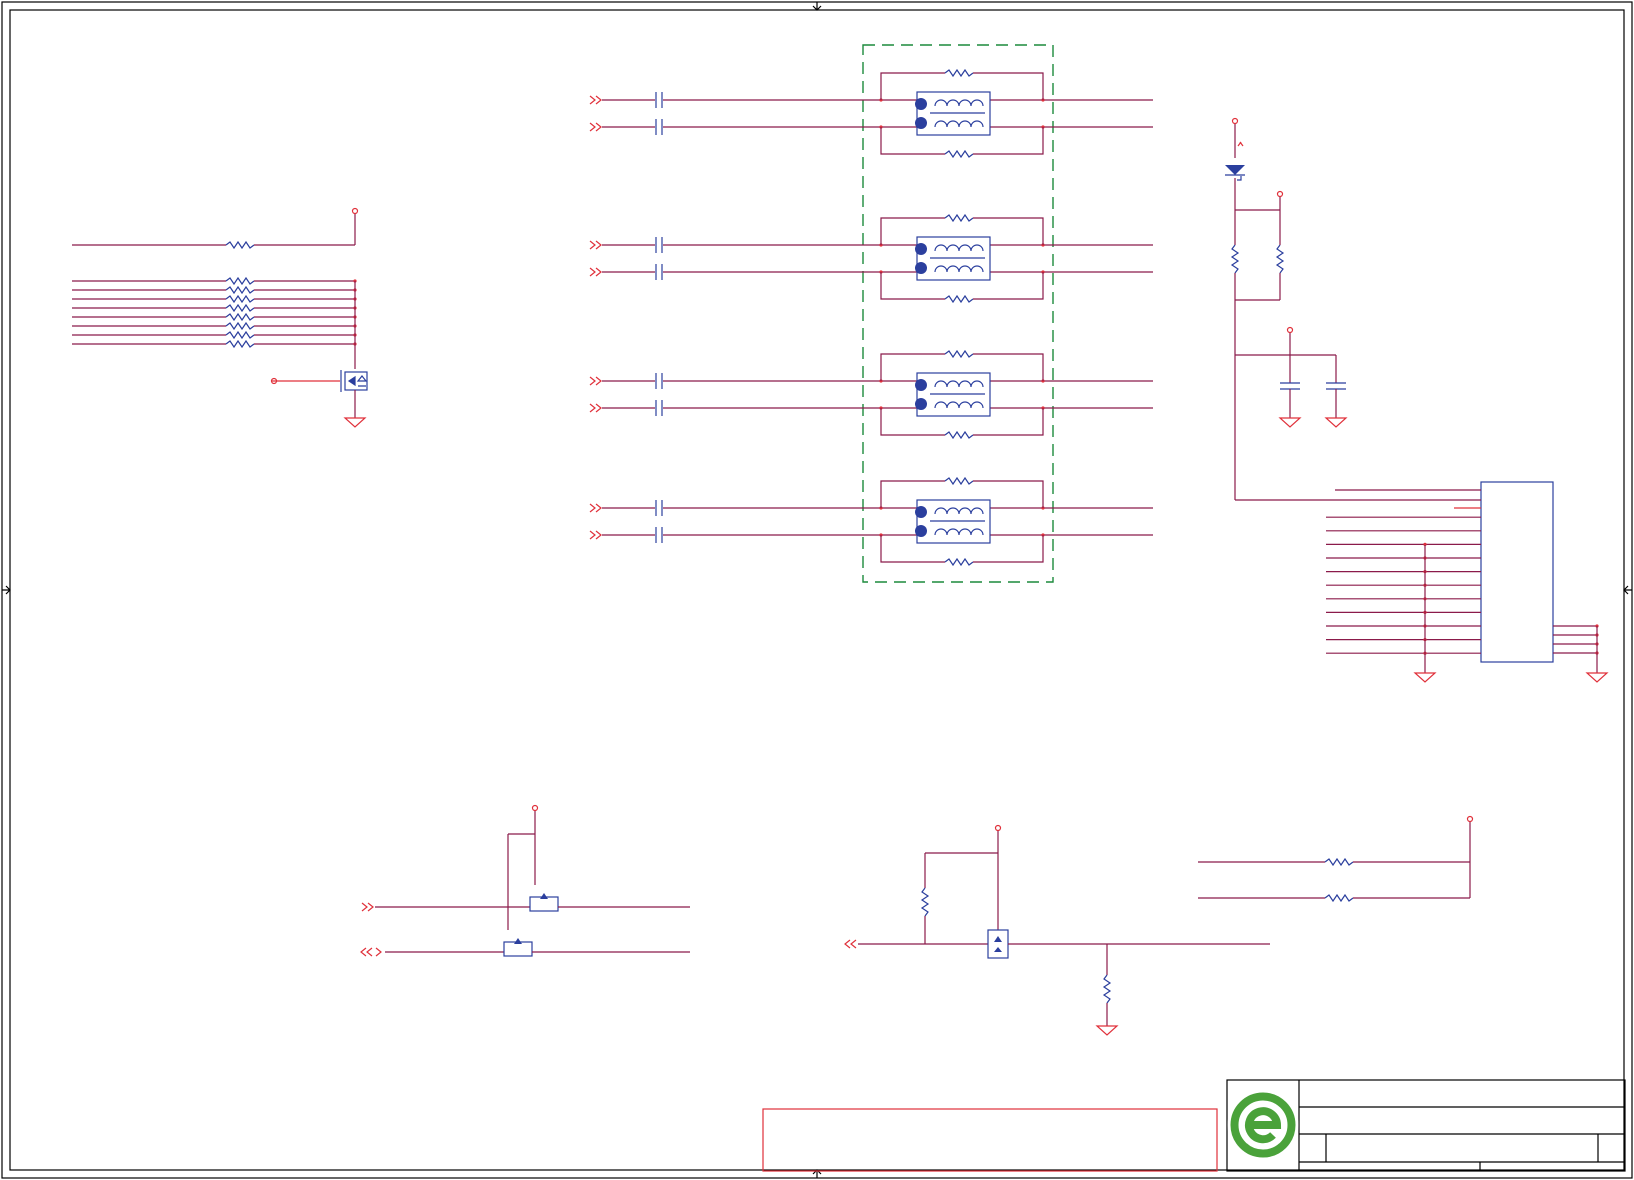 The image size is (1634, 1180). Describe the element at coordinates (1057, 930) in the screenshot. I see `switch-circuit` at that location.